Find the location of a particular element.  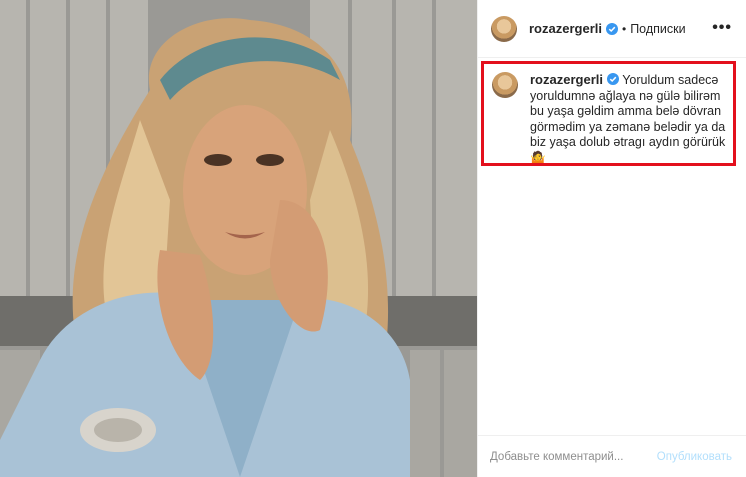

more-options-icon: ••• is located at coordinates (722, 28).